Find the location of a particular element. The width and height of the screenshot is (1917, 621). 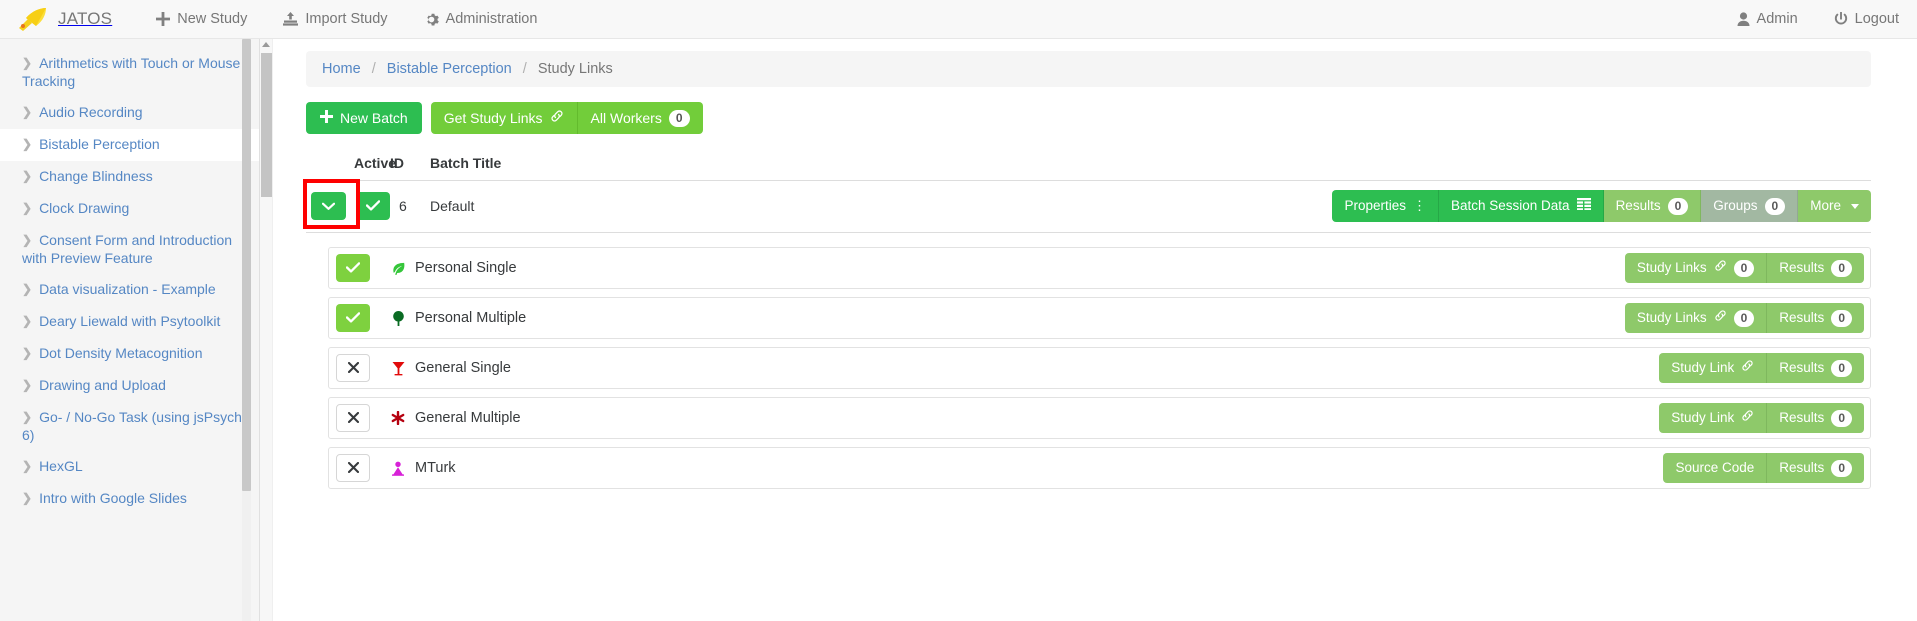

cross-icon is located at coordinates (353, 468).